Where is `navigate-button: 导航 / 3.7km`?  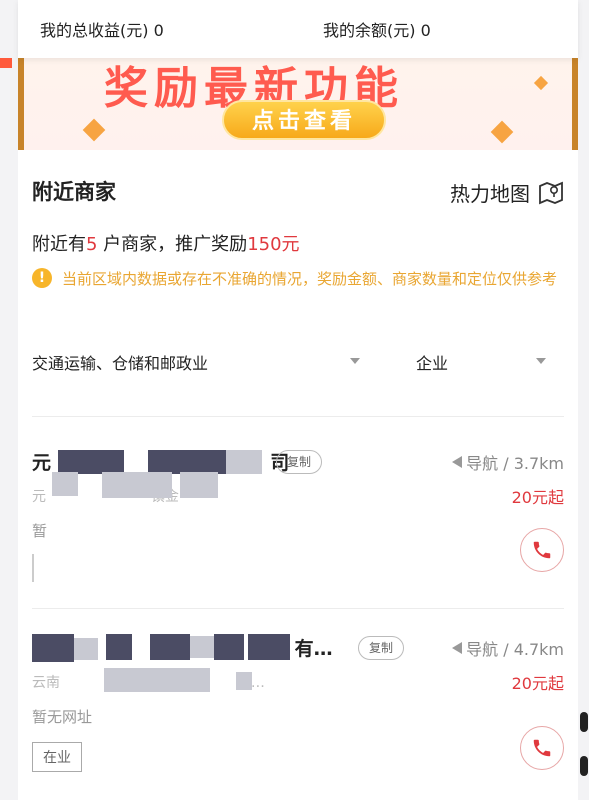
navigate-button: 导航 / 3.7km is located at coordinates (508, 462).